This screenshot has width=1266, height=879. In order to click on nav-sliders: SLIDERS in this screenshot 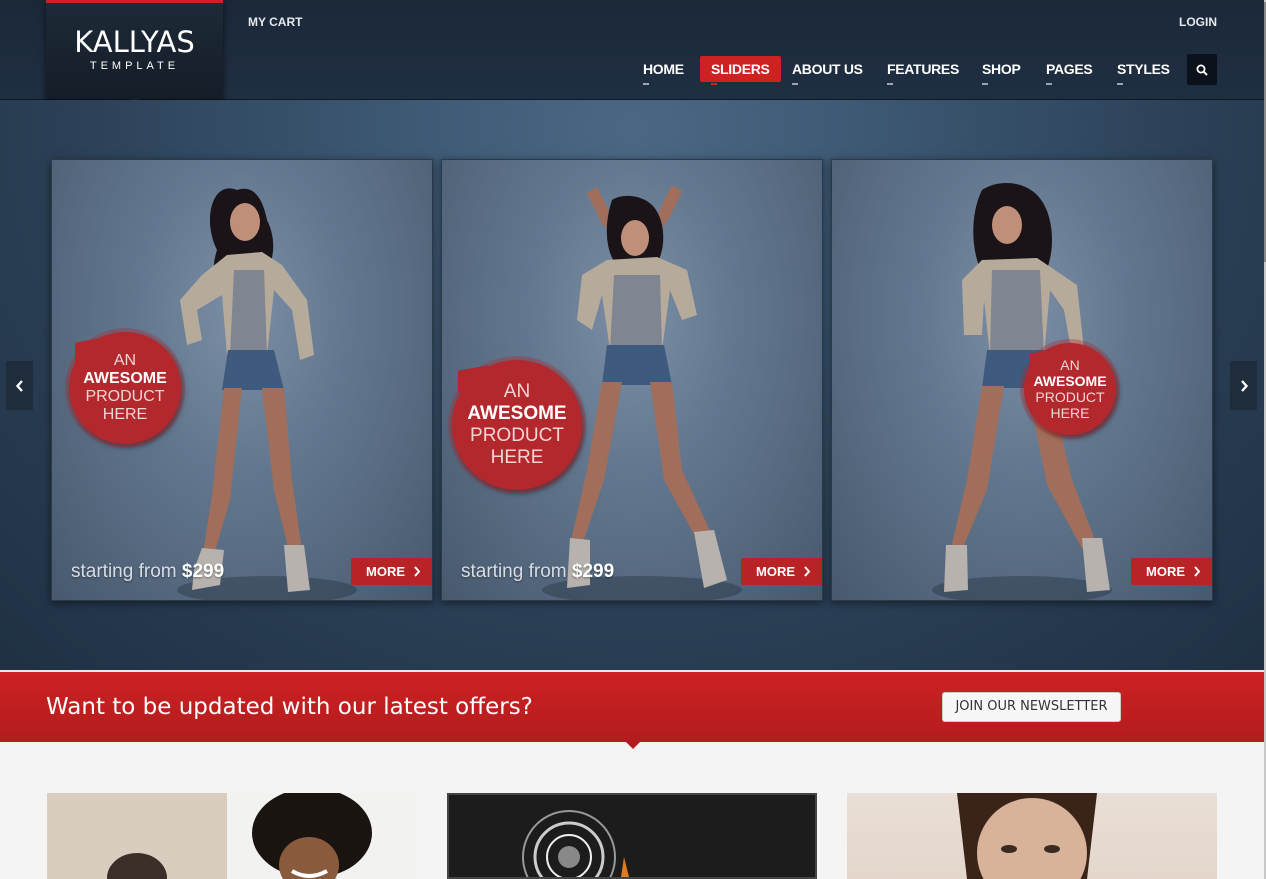, I will do `click(740, 70)`.